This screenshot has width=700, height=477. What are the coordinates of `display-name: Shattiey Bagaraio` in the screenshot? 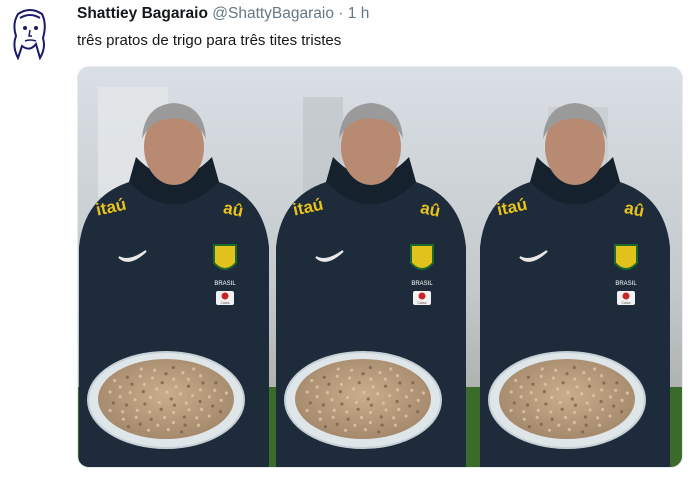 It's located at (142, 13).